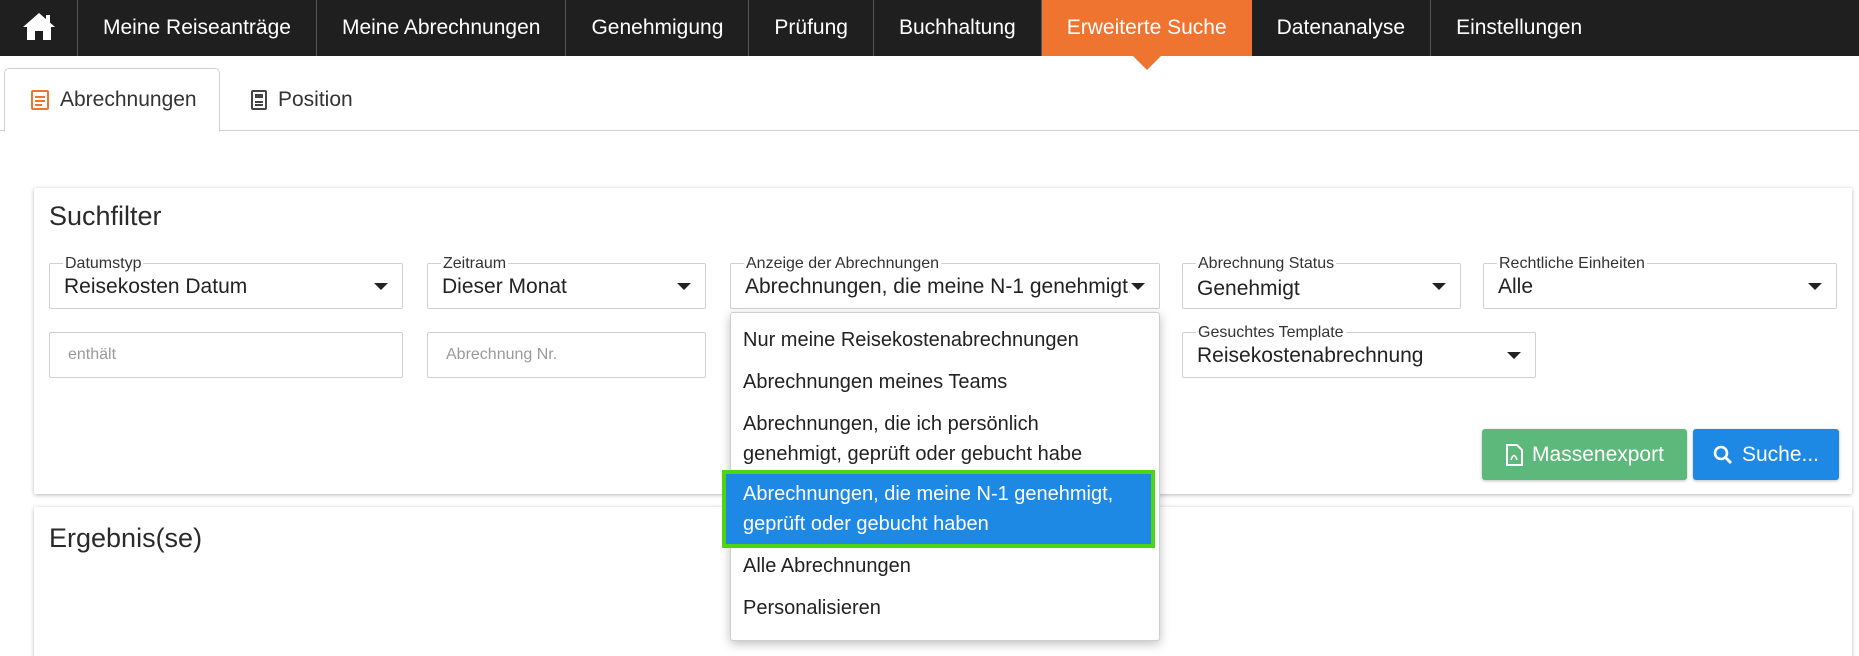 The height and width of the screenshot is (656, 1859). Describe the element at coordinates (891, 424) in the screenshot. I see `option-text: Abrechnungen, die ich persönlich` at that location.